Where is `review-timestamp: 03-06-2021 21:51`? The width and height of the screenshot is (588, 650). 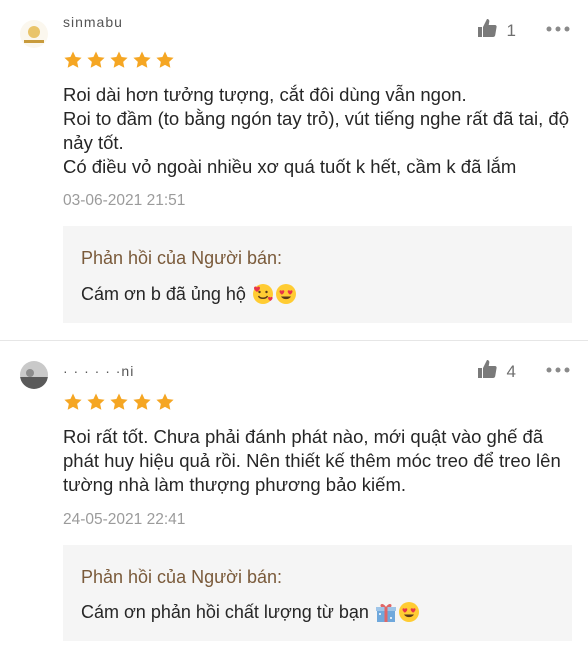 review-timestamp: 03-06-2021 21:51 is located at coordinates (124, 200).